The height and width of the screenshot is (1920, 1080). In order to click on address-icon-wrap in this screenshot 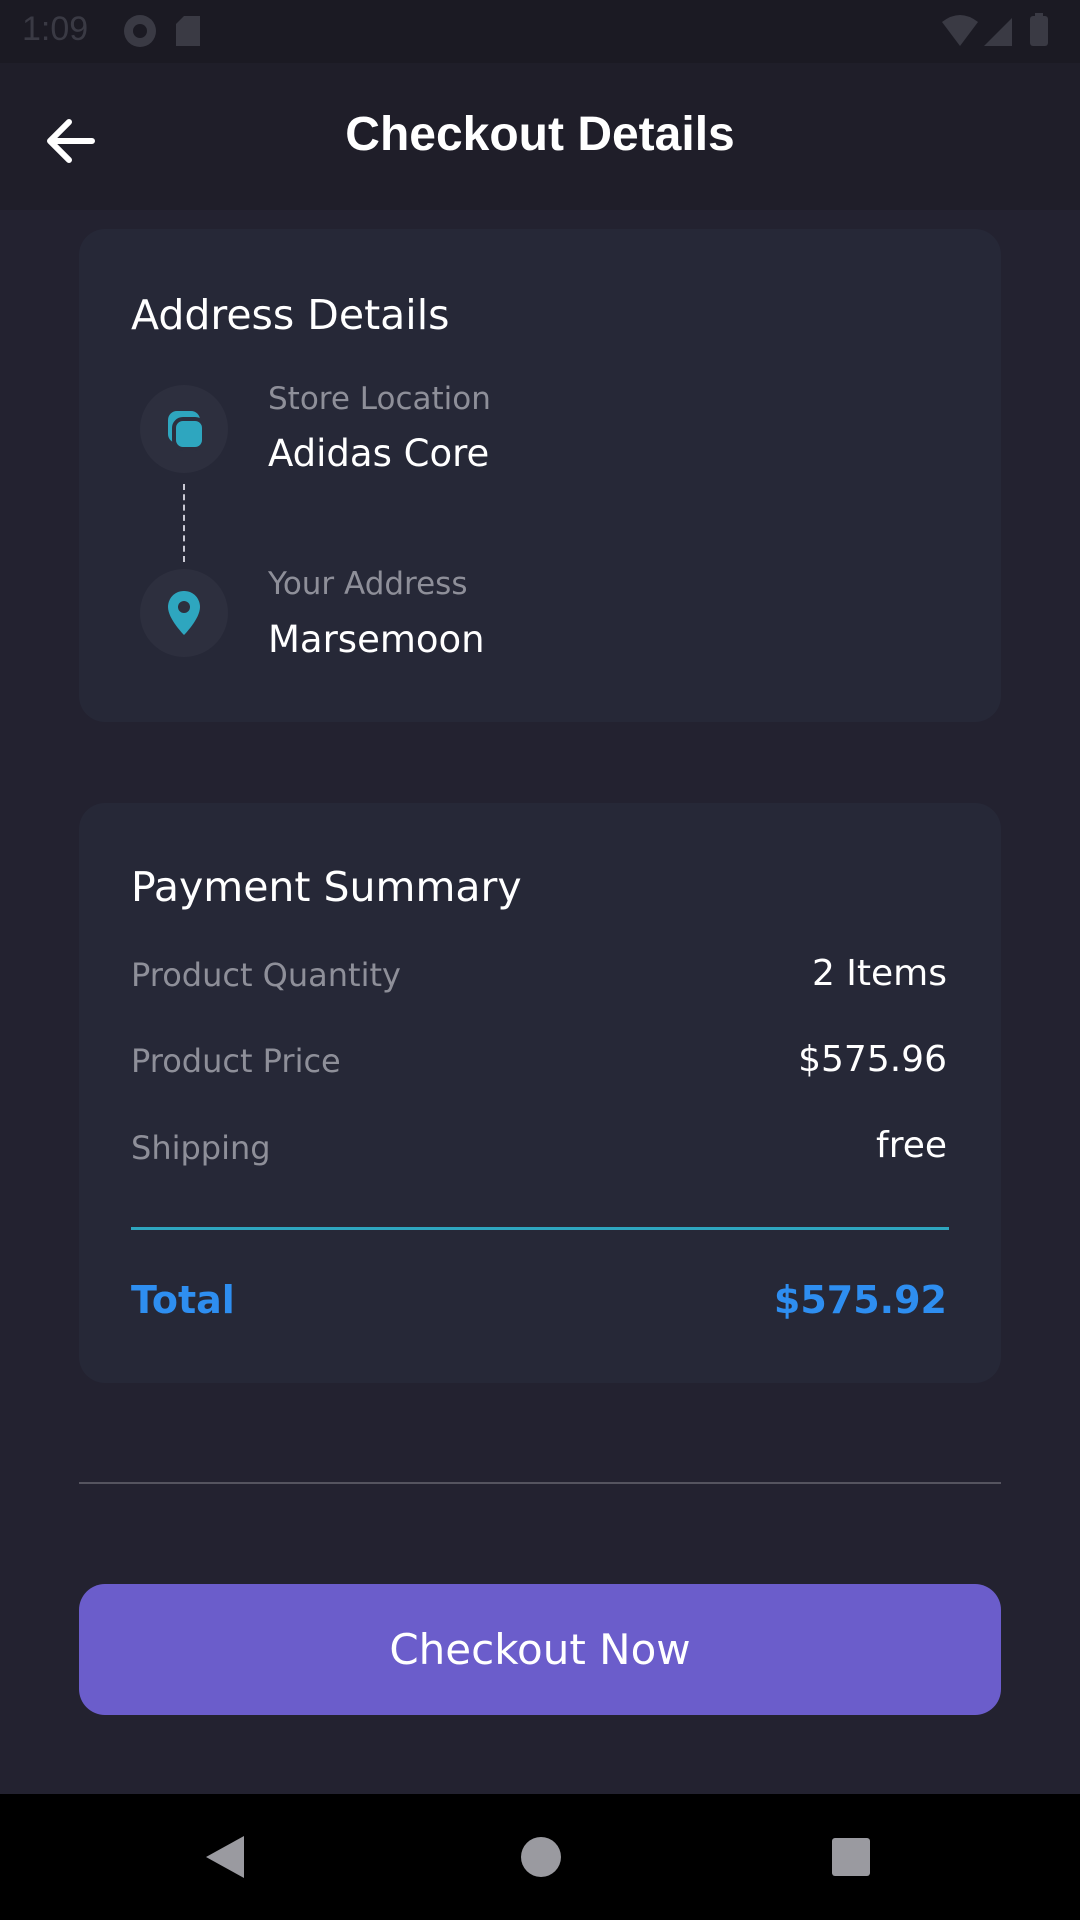, I will do `click(184, 613)`.